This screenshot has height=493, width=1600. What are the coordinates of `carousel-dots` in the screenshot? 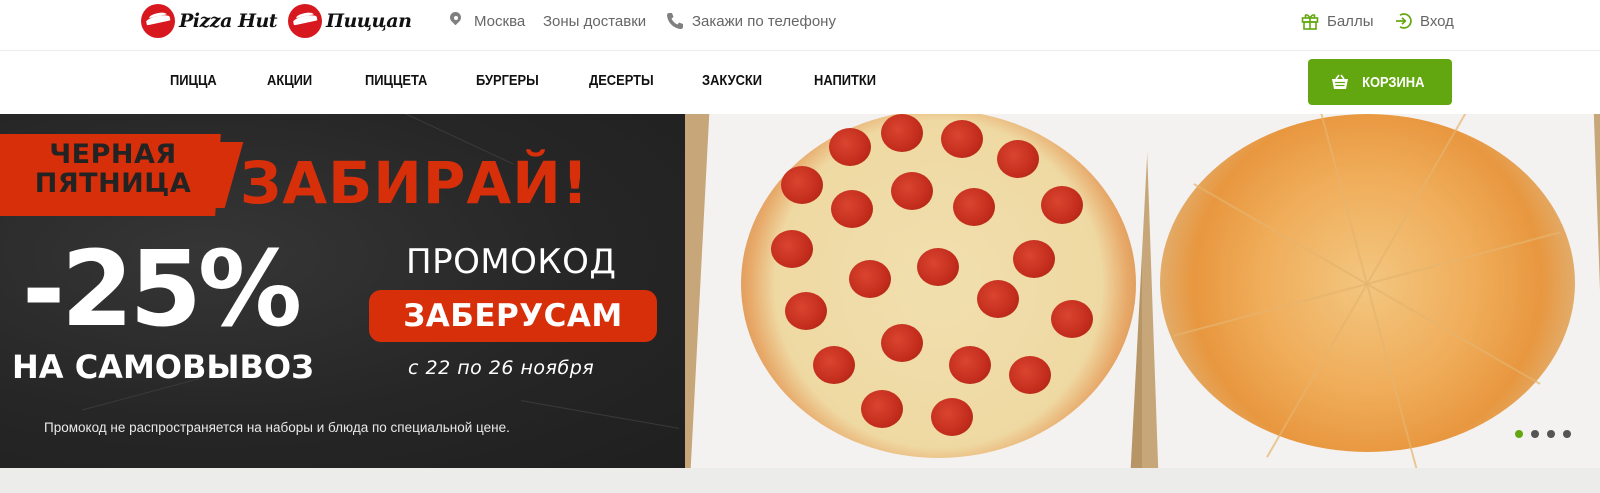 It's located at (1543, 434).